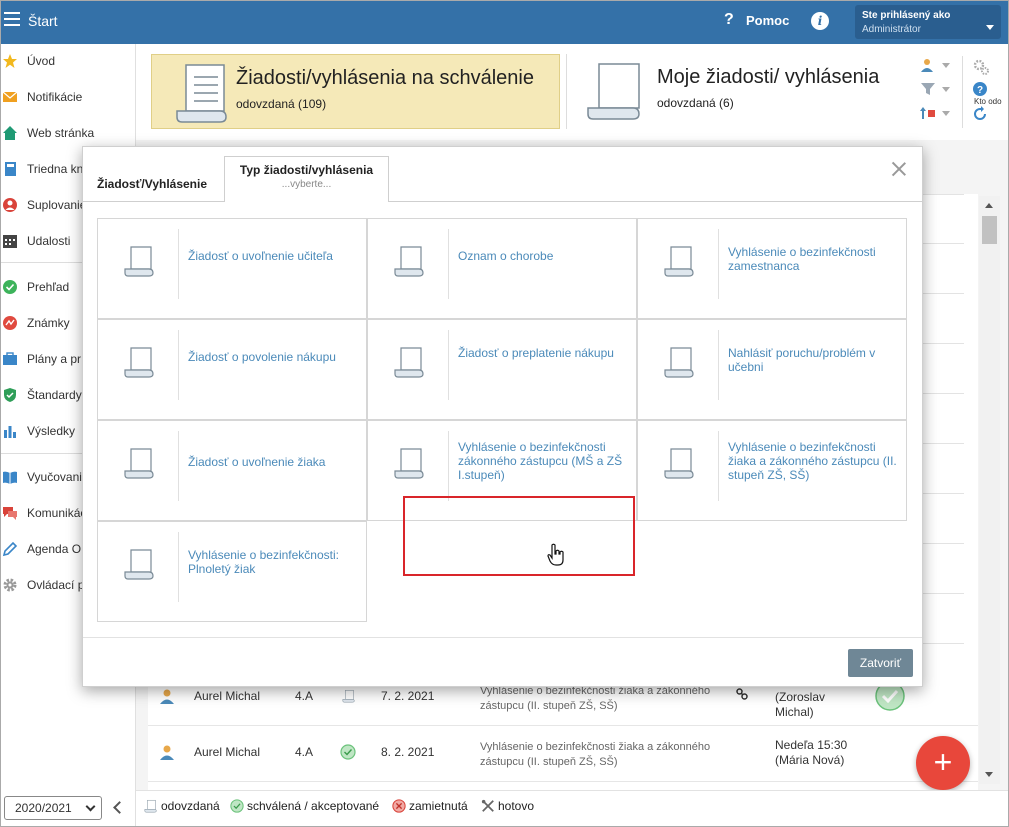 This screenshot has height=827, width=1009. What do you see at coordinates (899, 169) in the screenshot?
I see `close-icon` at bounding box center [899, 169].